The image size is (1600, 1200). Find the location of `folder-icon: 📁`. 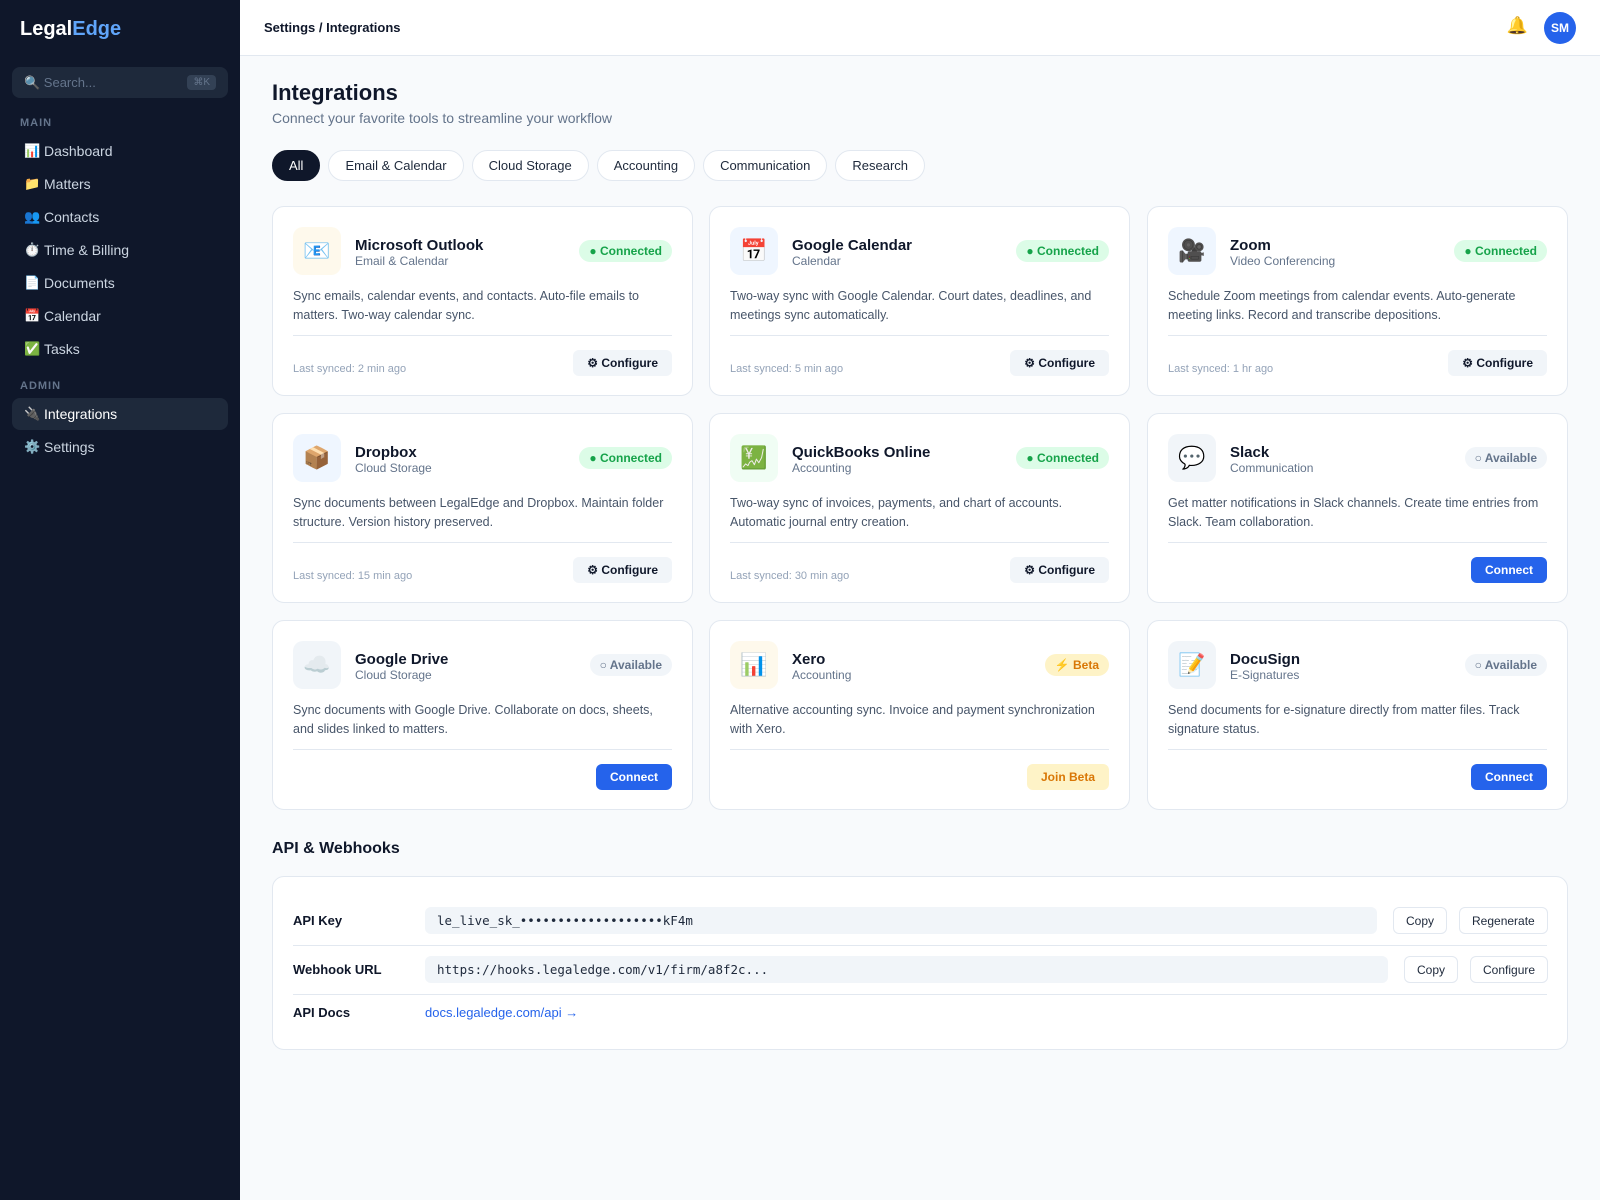

folder-icon: 📁 is located at coordinates (32, 183).